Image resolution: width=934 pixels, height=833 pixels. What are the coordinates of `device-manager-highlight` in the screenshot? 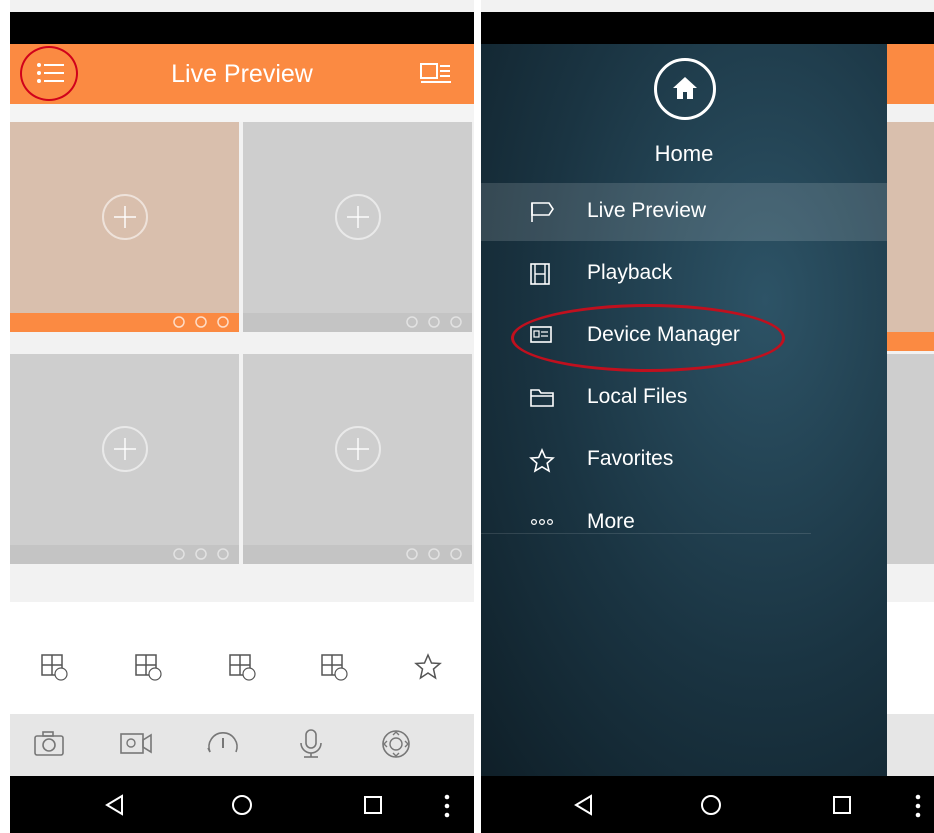 It's located at (648, 338).